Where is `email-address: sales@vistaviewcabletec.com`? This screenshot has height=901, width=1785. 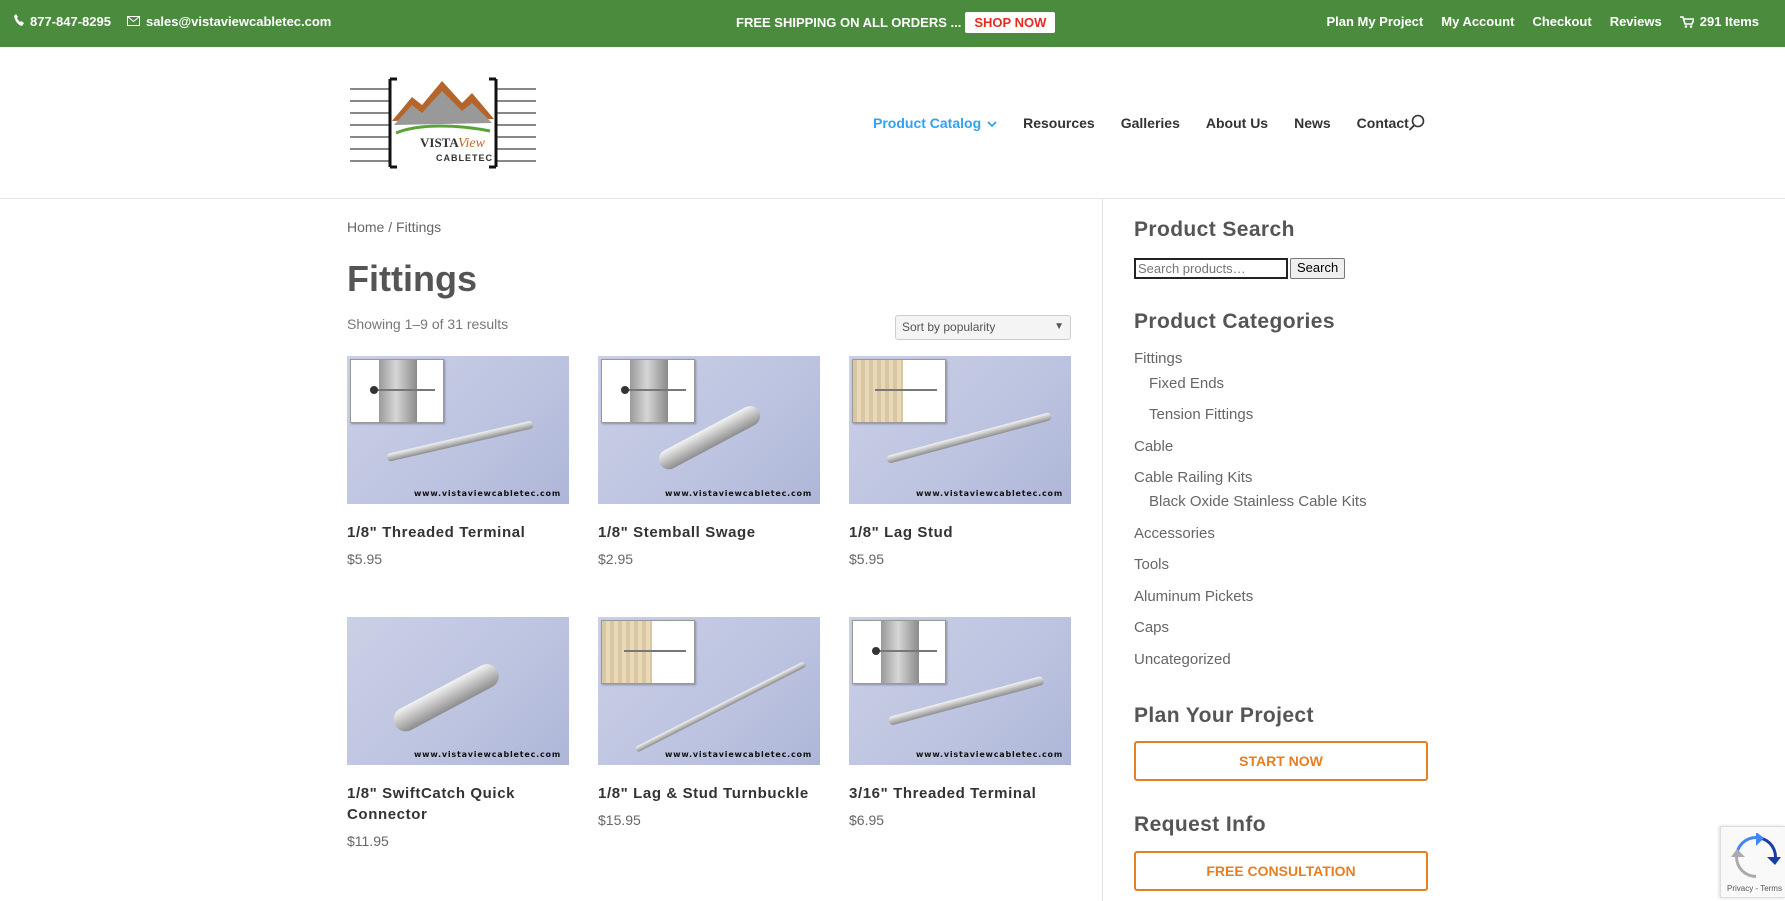
email-address: sales@vistaviewcabletec.com is located at coordinates (238, 21).